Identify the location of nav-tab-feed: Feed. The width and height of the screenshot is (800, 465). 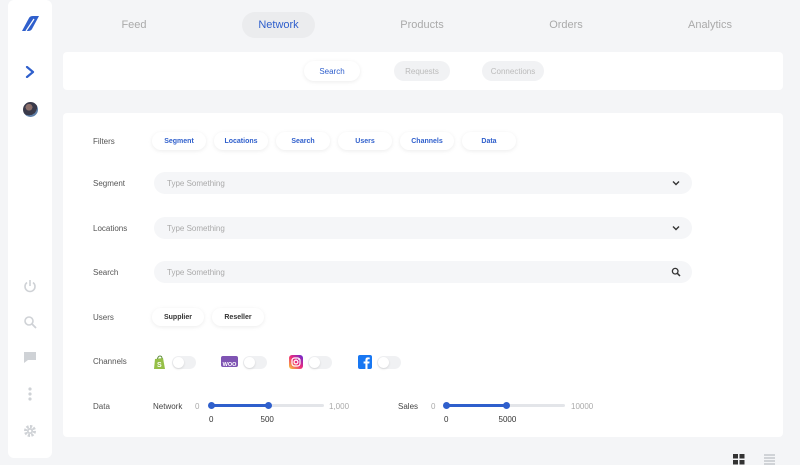
(134, 25).